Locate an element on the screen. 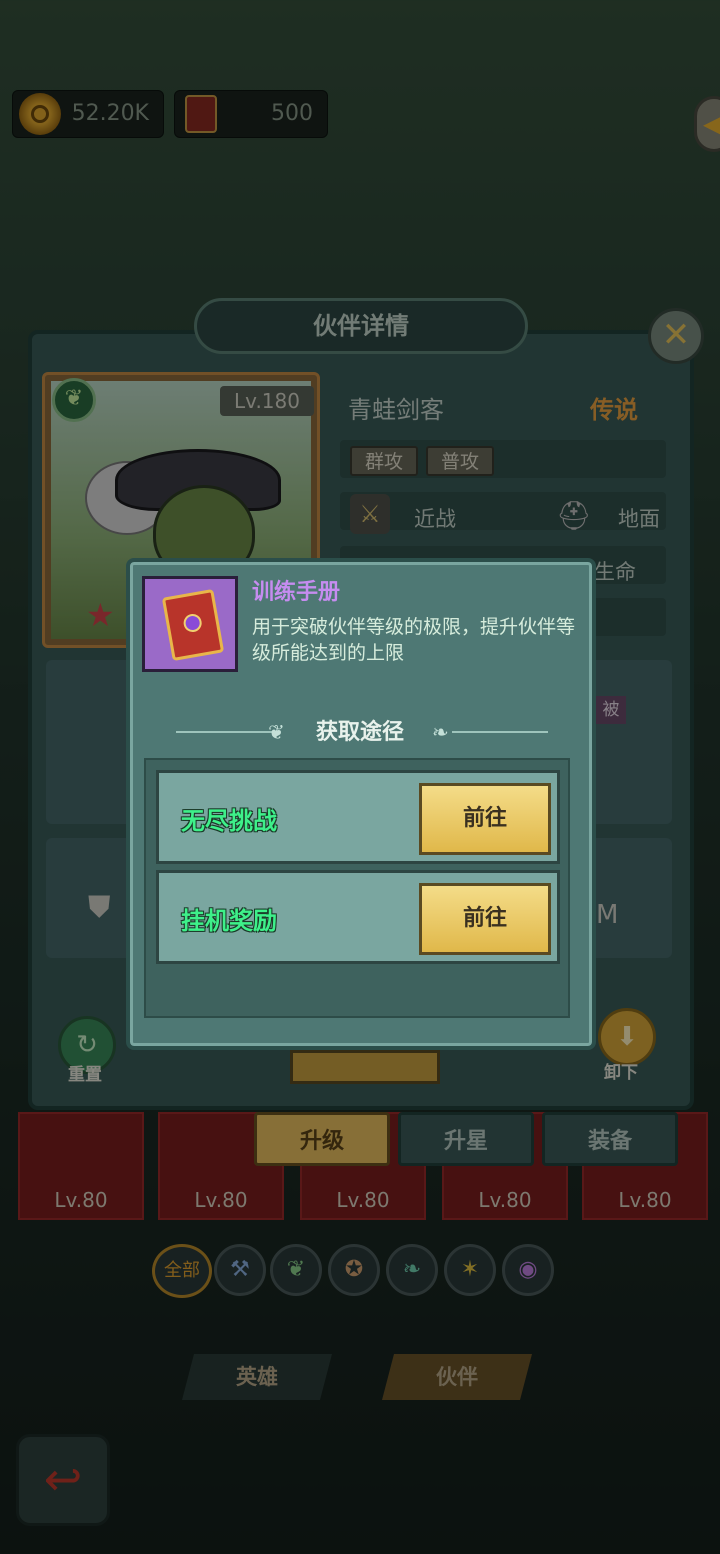  ornament-right-icon: ❧ is located at coordinates (440, 732).